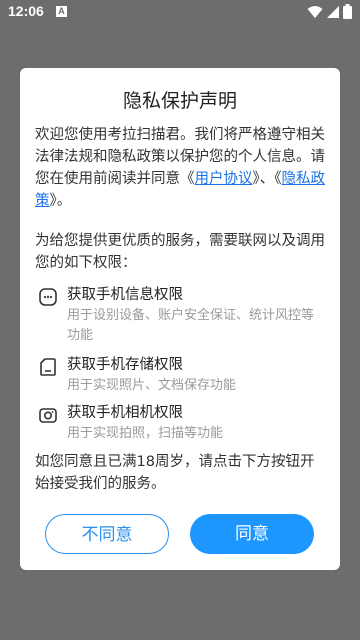  Describe the element at coordinates (333, 11) in the screenshot. I see `signal-icon` at that location.